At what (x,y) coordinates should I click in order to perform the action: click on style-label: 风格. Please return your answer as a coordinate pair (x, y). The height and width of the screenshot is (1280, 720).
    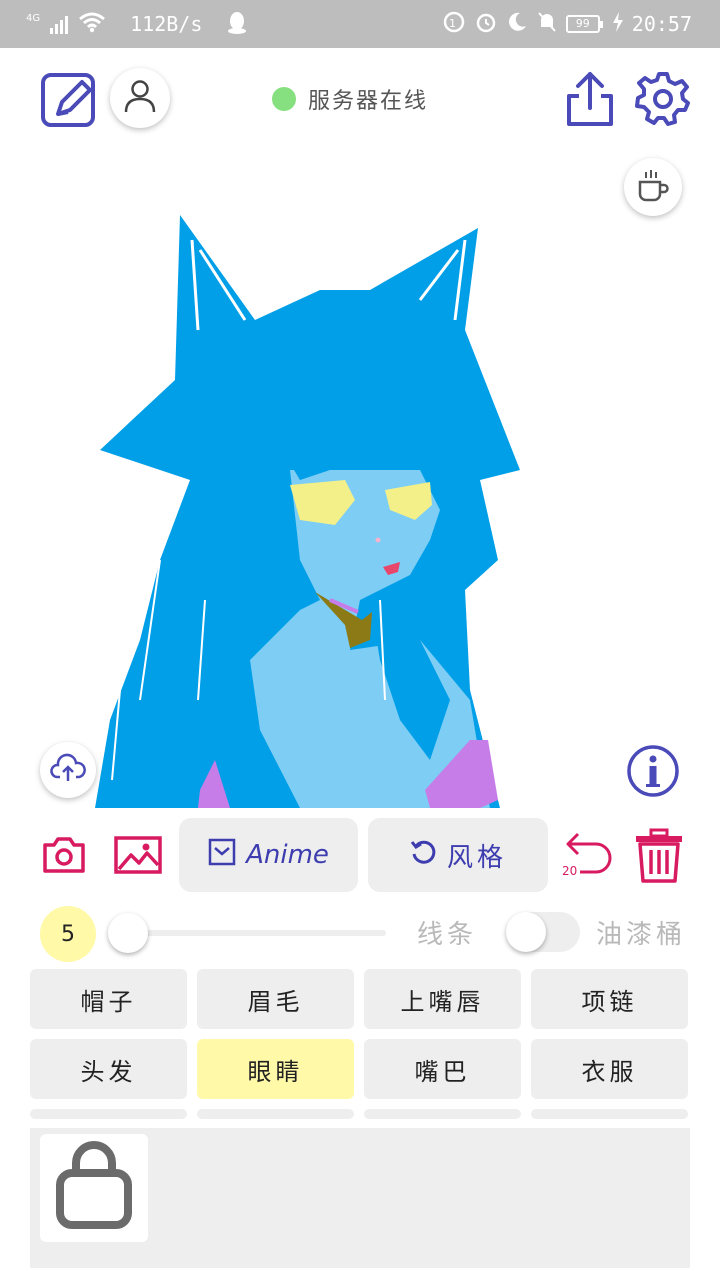
    Looking at the image, I should click on (476, 857).